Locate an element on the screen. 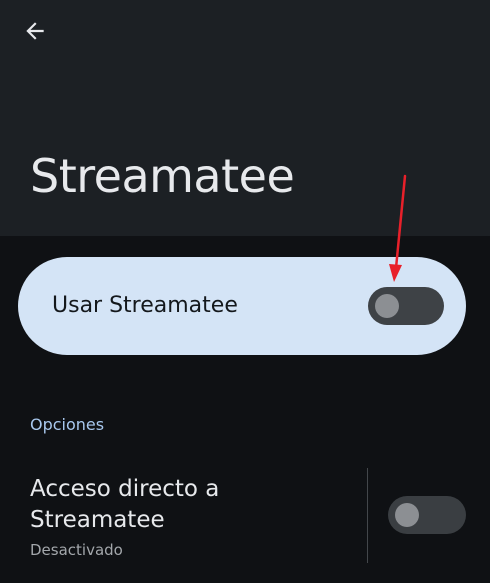  page-title: Streamatee is located at coordinates (162, 176).